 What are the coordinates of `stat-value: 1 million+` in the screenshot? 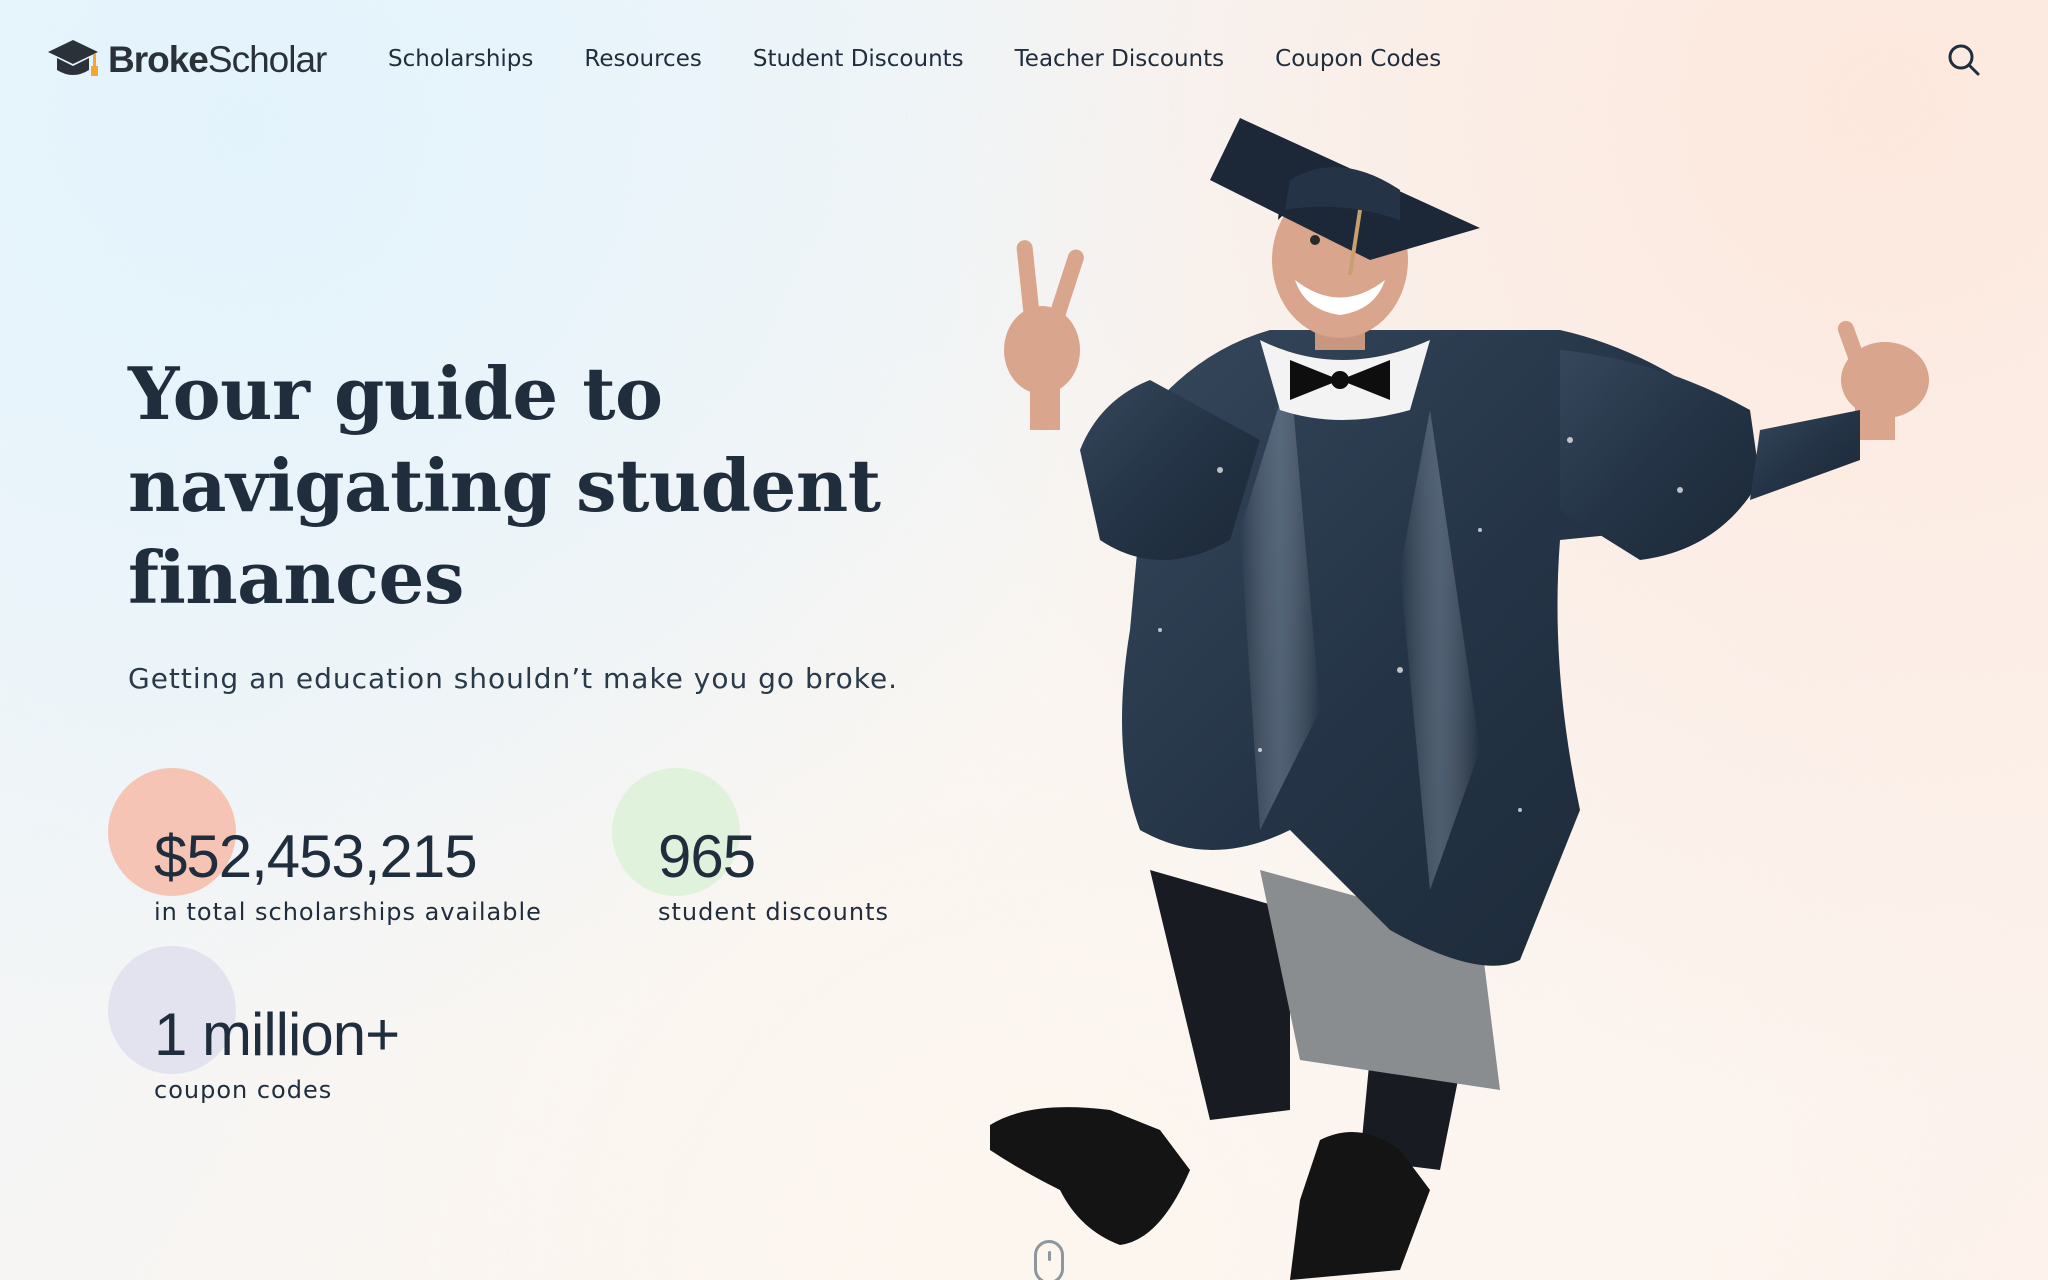 It's located at (277, 1034).